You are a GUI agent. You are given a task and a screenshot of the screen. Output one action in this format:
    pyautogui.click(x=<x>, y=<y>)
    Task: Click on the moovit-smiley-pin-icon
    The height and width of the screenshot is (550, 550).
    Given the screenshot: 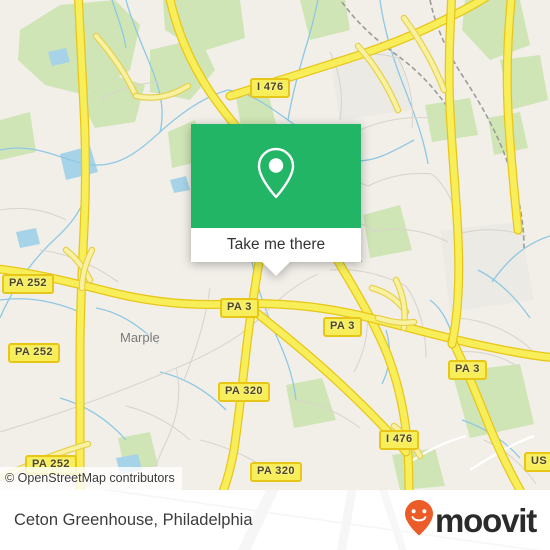 What is the action you would take?
    pyautogui.click(x=419, y=520)
    